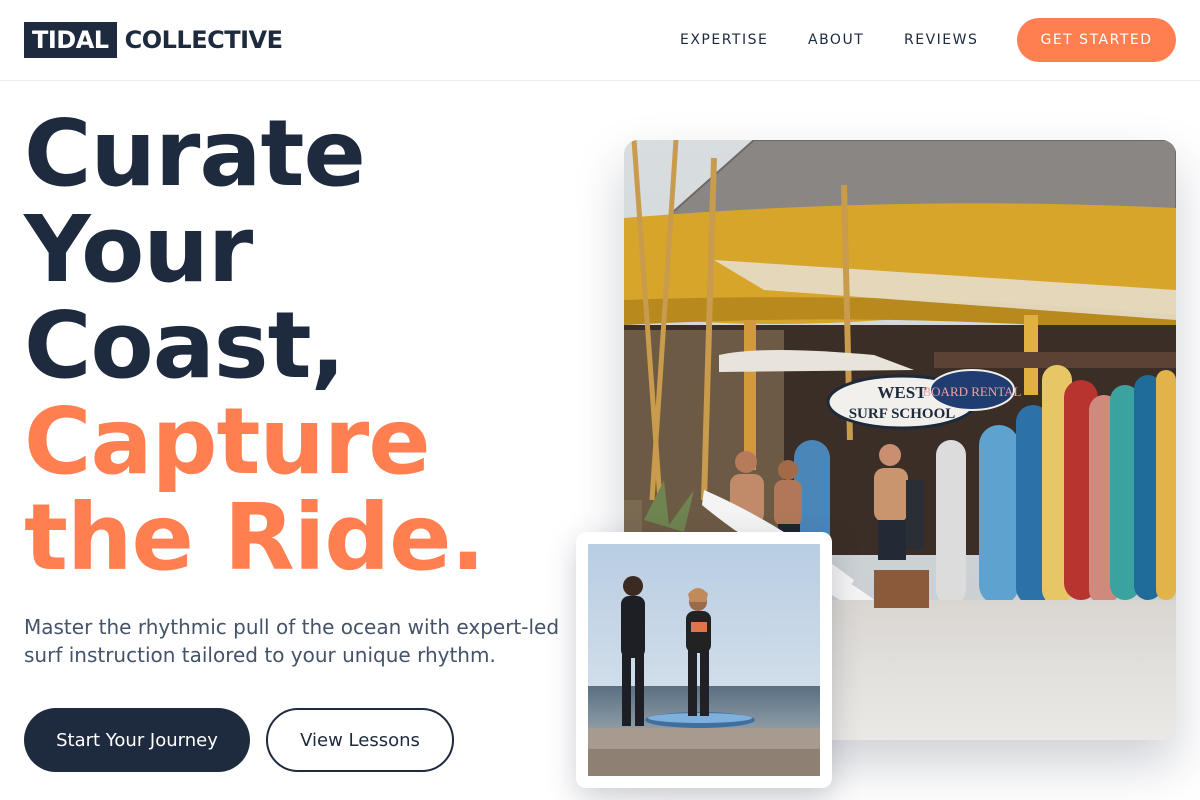 The width and height of the screenshot is (1200, 800). Describe the element at coordinates (254, 537) in the screenshot. I see `headline-accent-line: the Ride.` at that location.